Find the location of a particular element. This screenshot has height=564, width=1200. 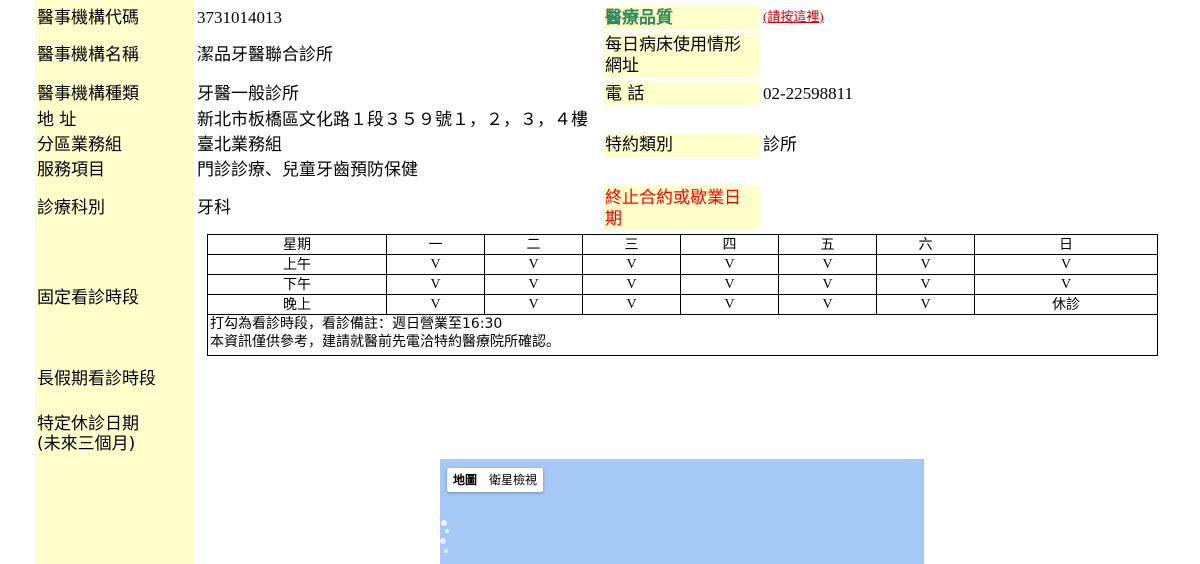

type-value: 牙醫一般診所 is located at coordinates (248, 94).